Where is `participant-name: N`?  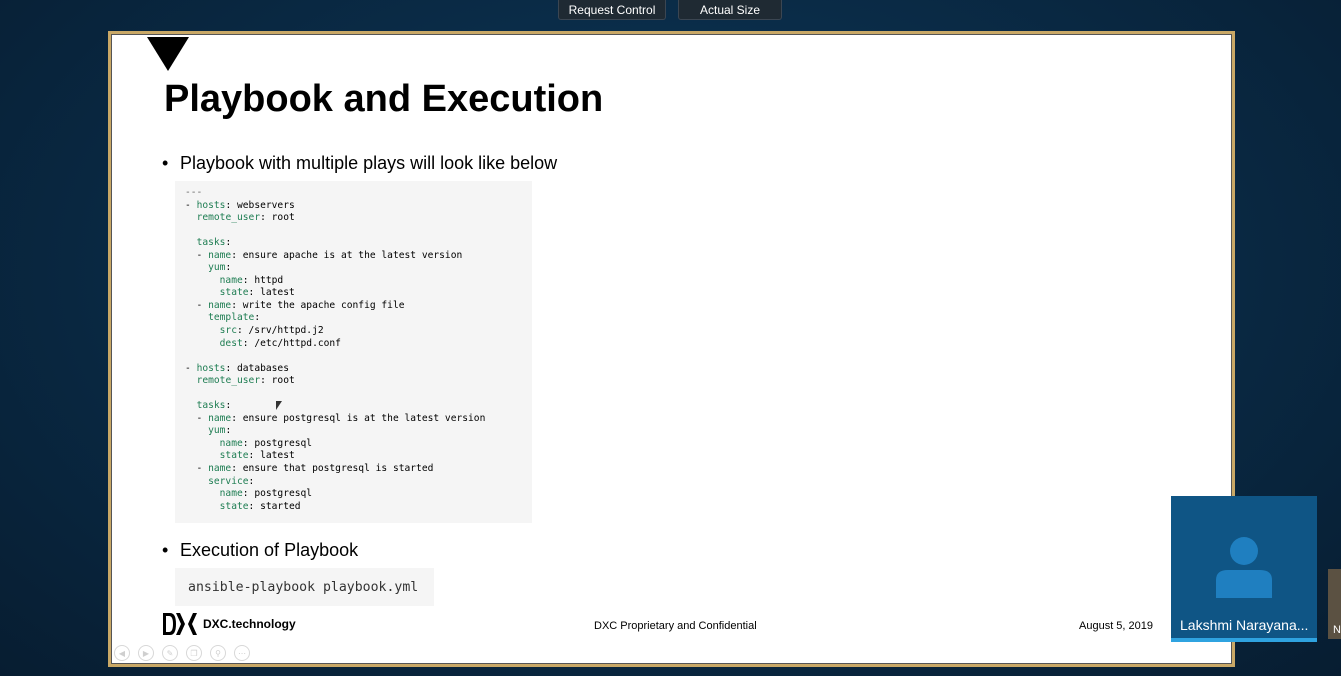
participant-name: N is located at coordinates (1337, 630).